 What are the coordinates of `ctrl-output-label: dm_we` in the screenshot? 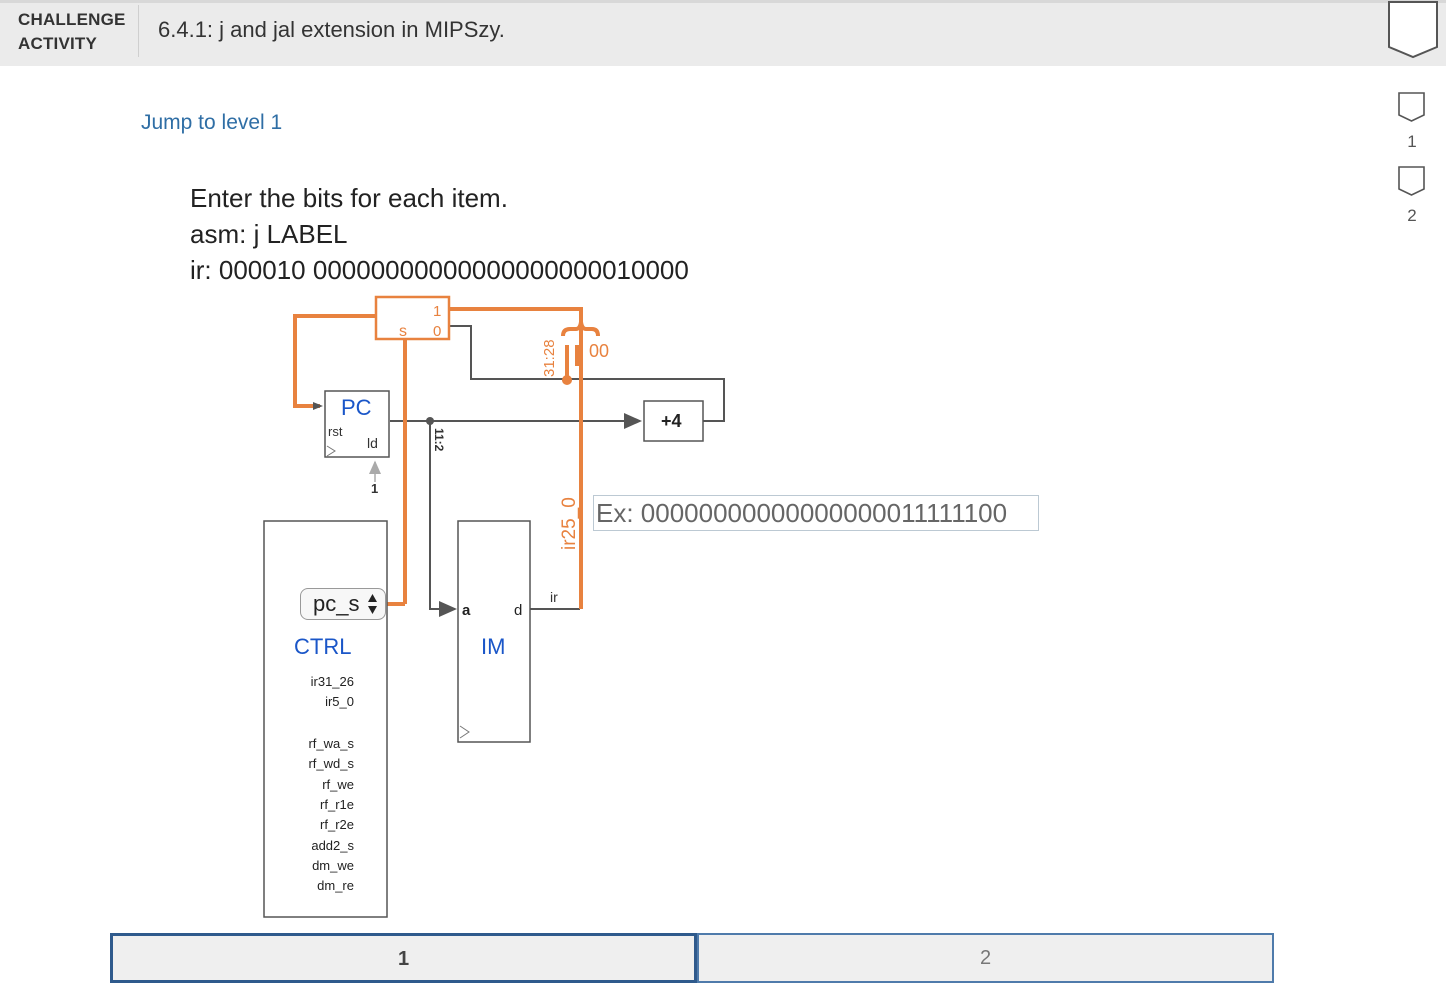 It's located at (333, 865).